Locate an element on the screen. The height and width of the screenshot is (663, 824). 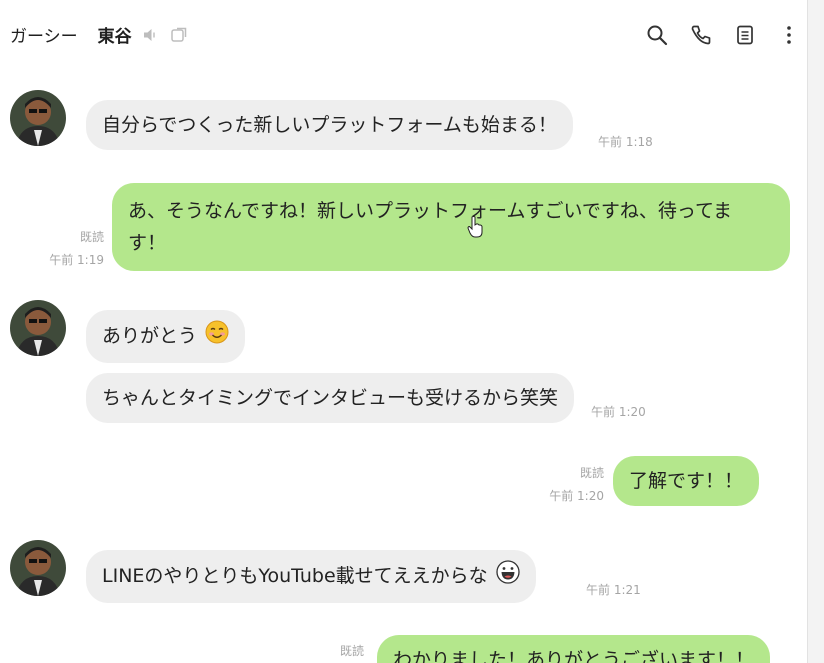
incoming-message-bubble: ちゃんとタイミングでインタビューも受けるから笑笑 is located at coordinates (330, 398).